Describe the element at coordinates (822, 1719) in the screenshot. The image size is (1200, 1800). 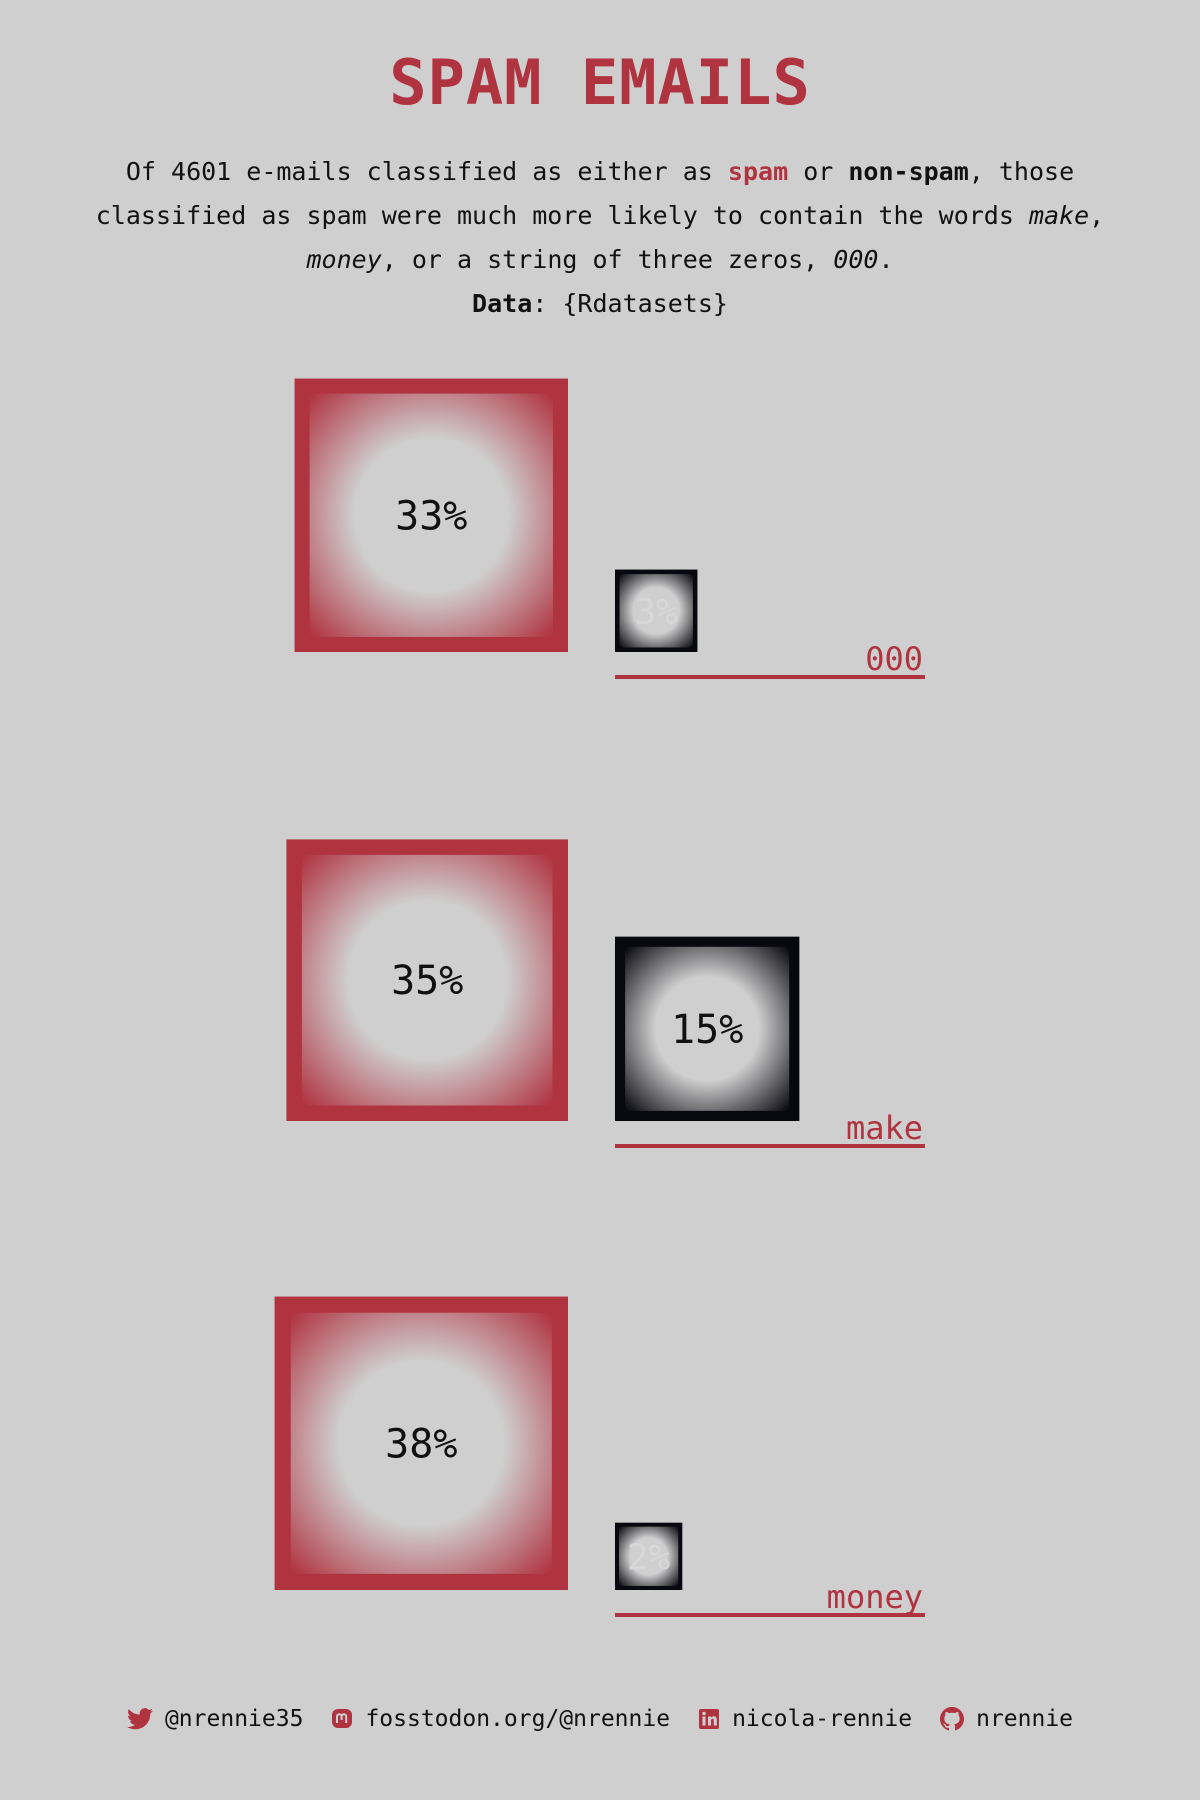
I see `linkedin-text: nicola-rennie` at that location.